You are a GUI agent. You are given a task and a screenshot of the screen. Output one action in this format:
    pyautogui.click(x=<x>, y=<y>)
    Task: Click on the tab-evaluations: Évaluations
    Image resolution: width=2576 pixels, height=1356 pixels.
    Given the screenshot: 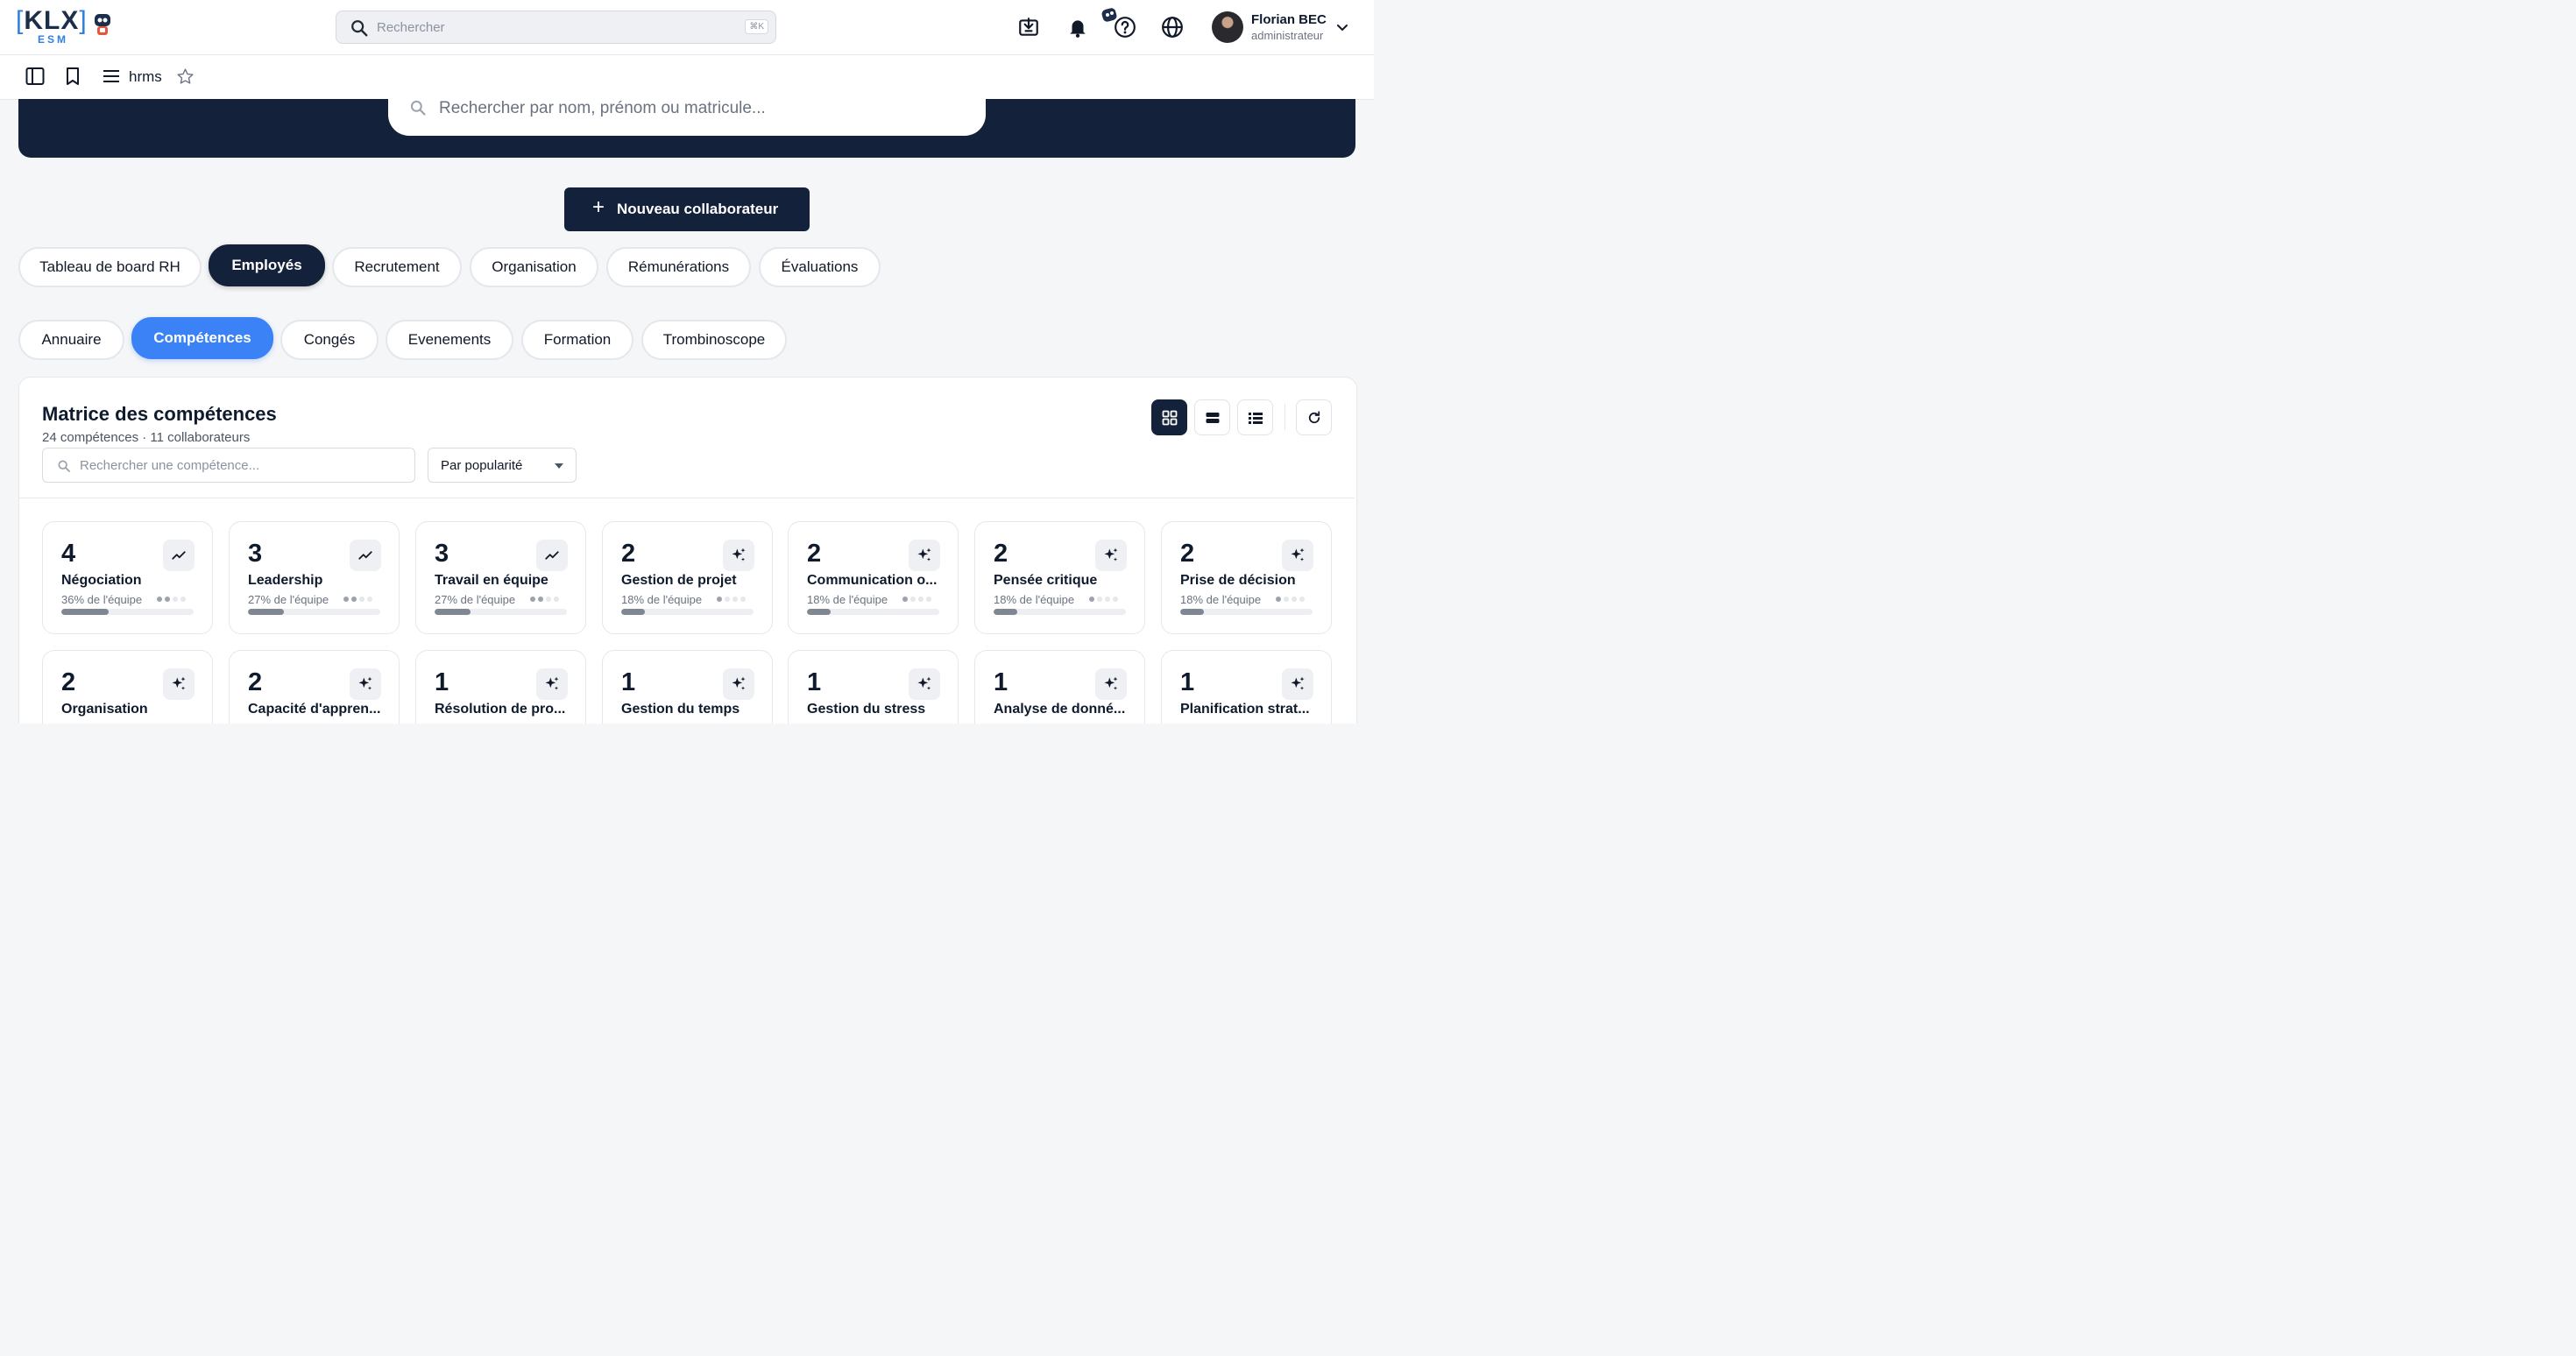 What is the action you would take?
    pyautogui.click(x=820, y=267)
    